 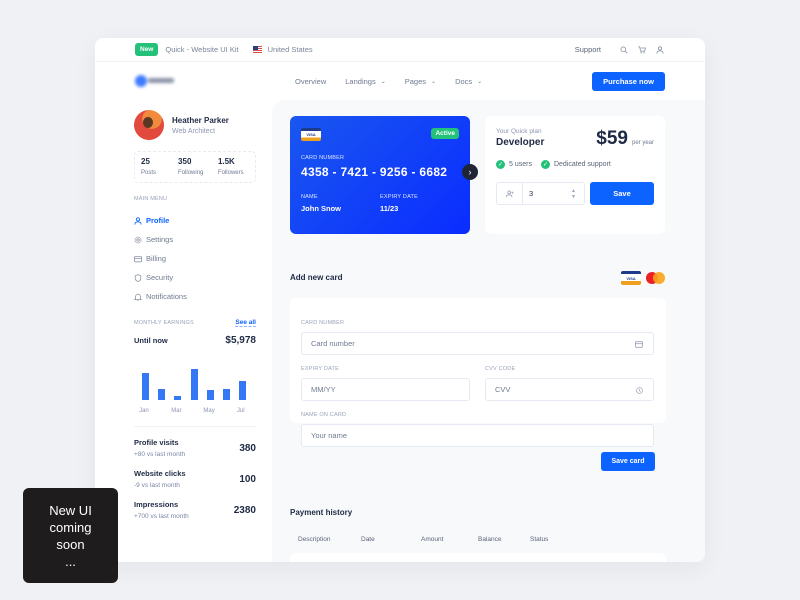 I want to click on kit-name: Quick - Website UI Kit, so click(x=201, y=49).